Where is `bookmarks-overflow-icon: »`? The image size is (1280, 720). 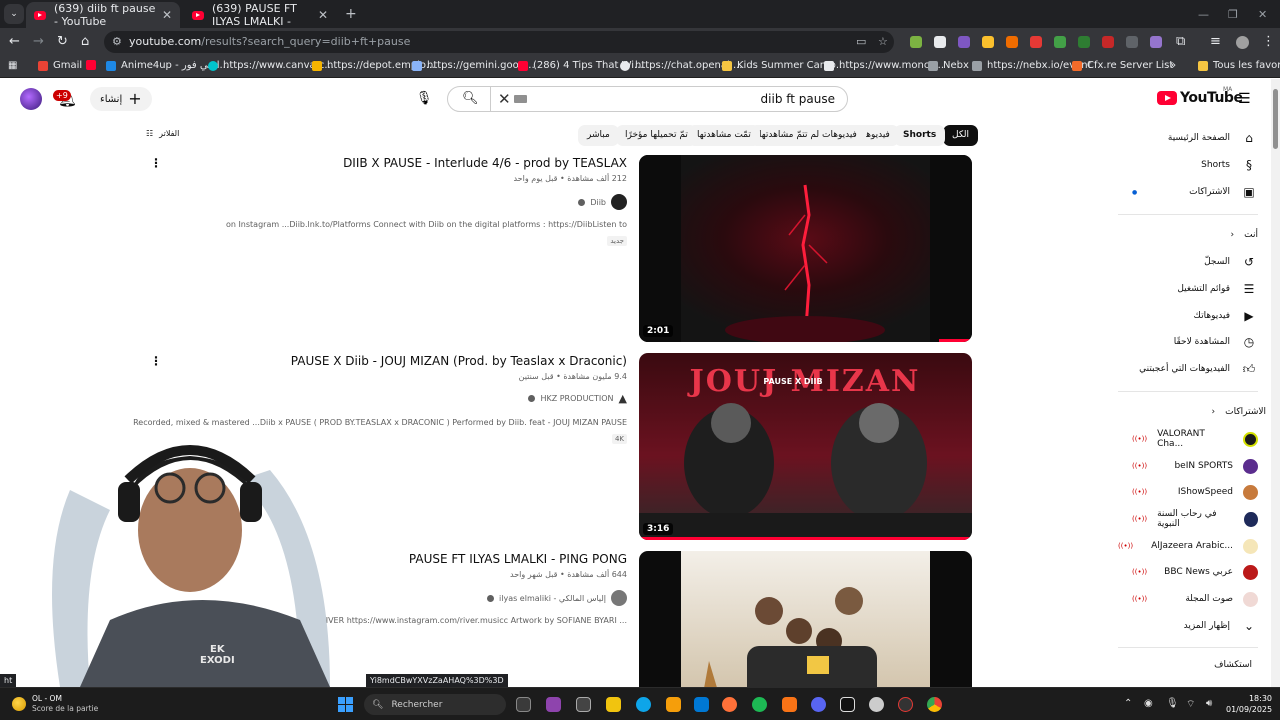 bookmarks-overflow-icon: » is located at coordinates (1173, 65).